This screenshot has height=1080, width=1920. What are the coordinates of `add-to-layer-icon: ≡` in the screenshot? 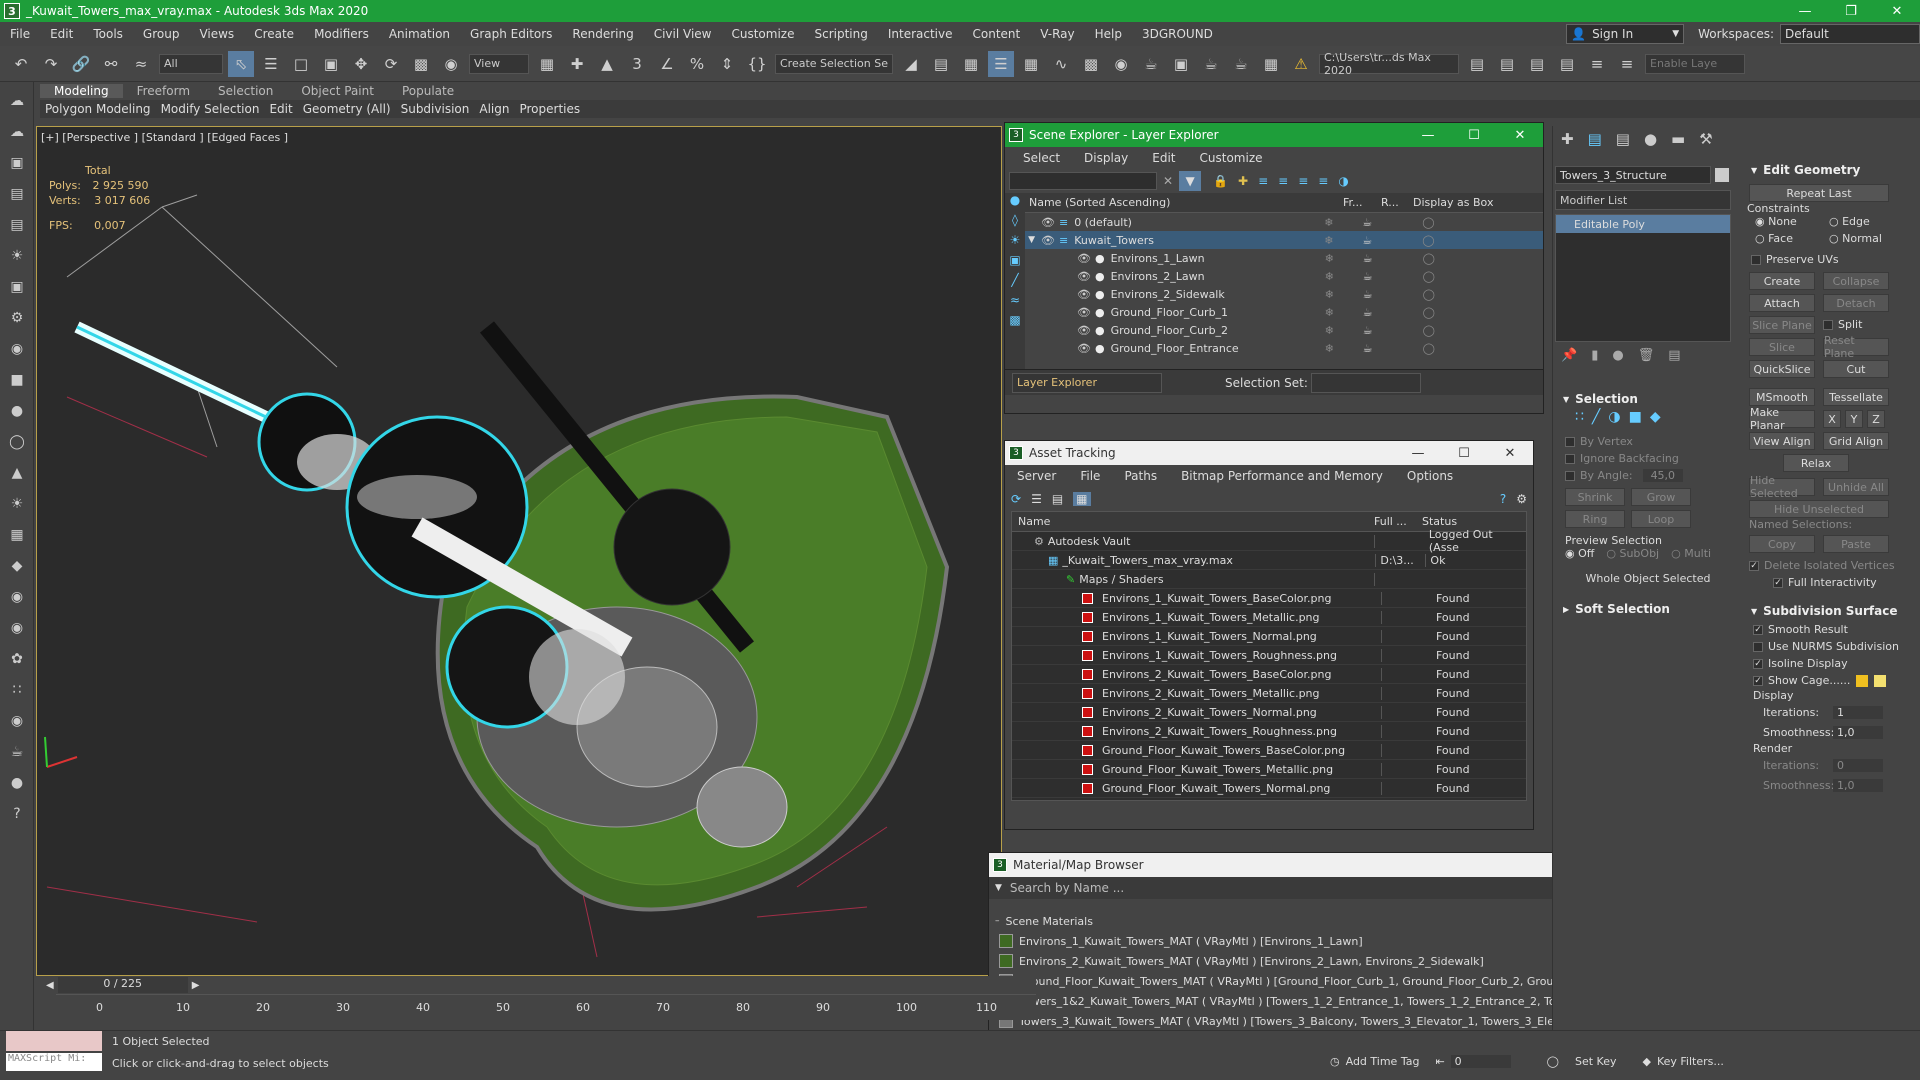 It's located at (1263, 181).